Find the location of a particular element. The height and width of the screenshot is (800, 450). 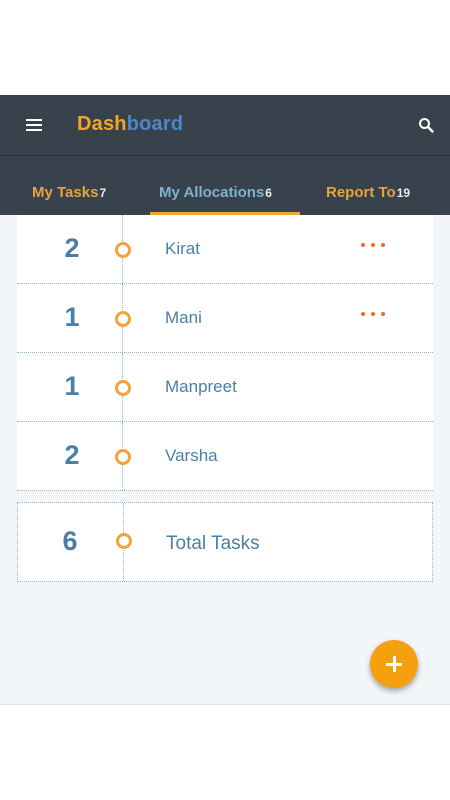

tab-my-allocations-count: 6 is located at coordinates (268, 193).